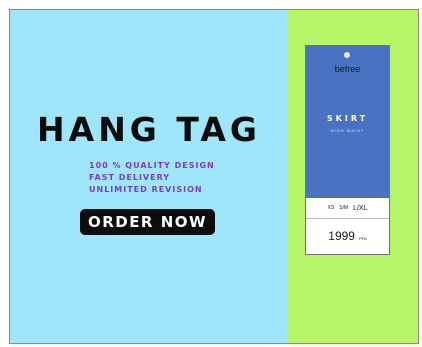  I want to click on feature-item: FAST DELIVERY, so click(130, 177).